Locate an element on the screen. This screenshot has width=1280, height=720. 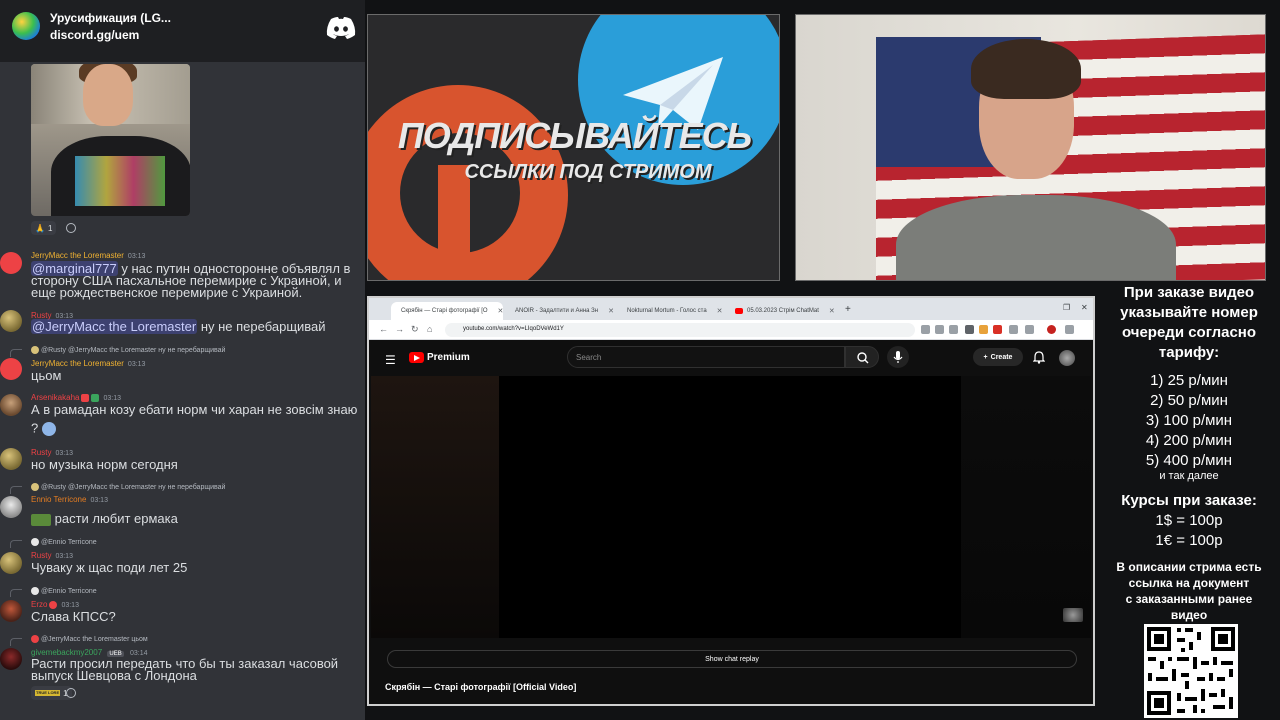
new-tab-button: + is located at coordinates (848, 309).